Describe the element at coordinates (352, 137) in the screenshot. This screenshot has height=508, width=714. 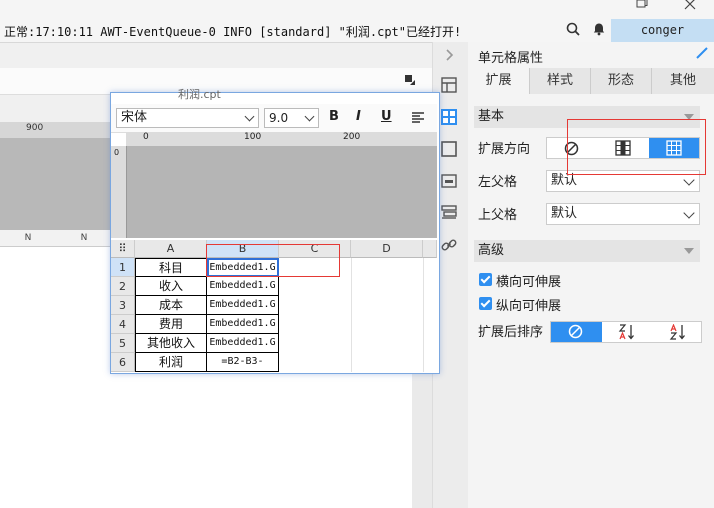
I see `ruler-mark: 200` at that location.